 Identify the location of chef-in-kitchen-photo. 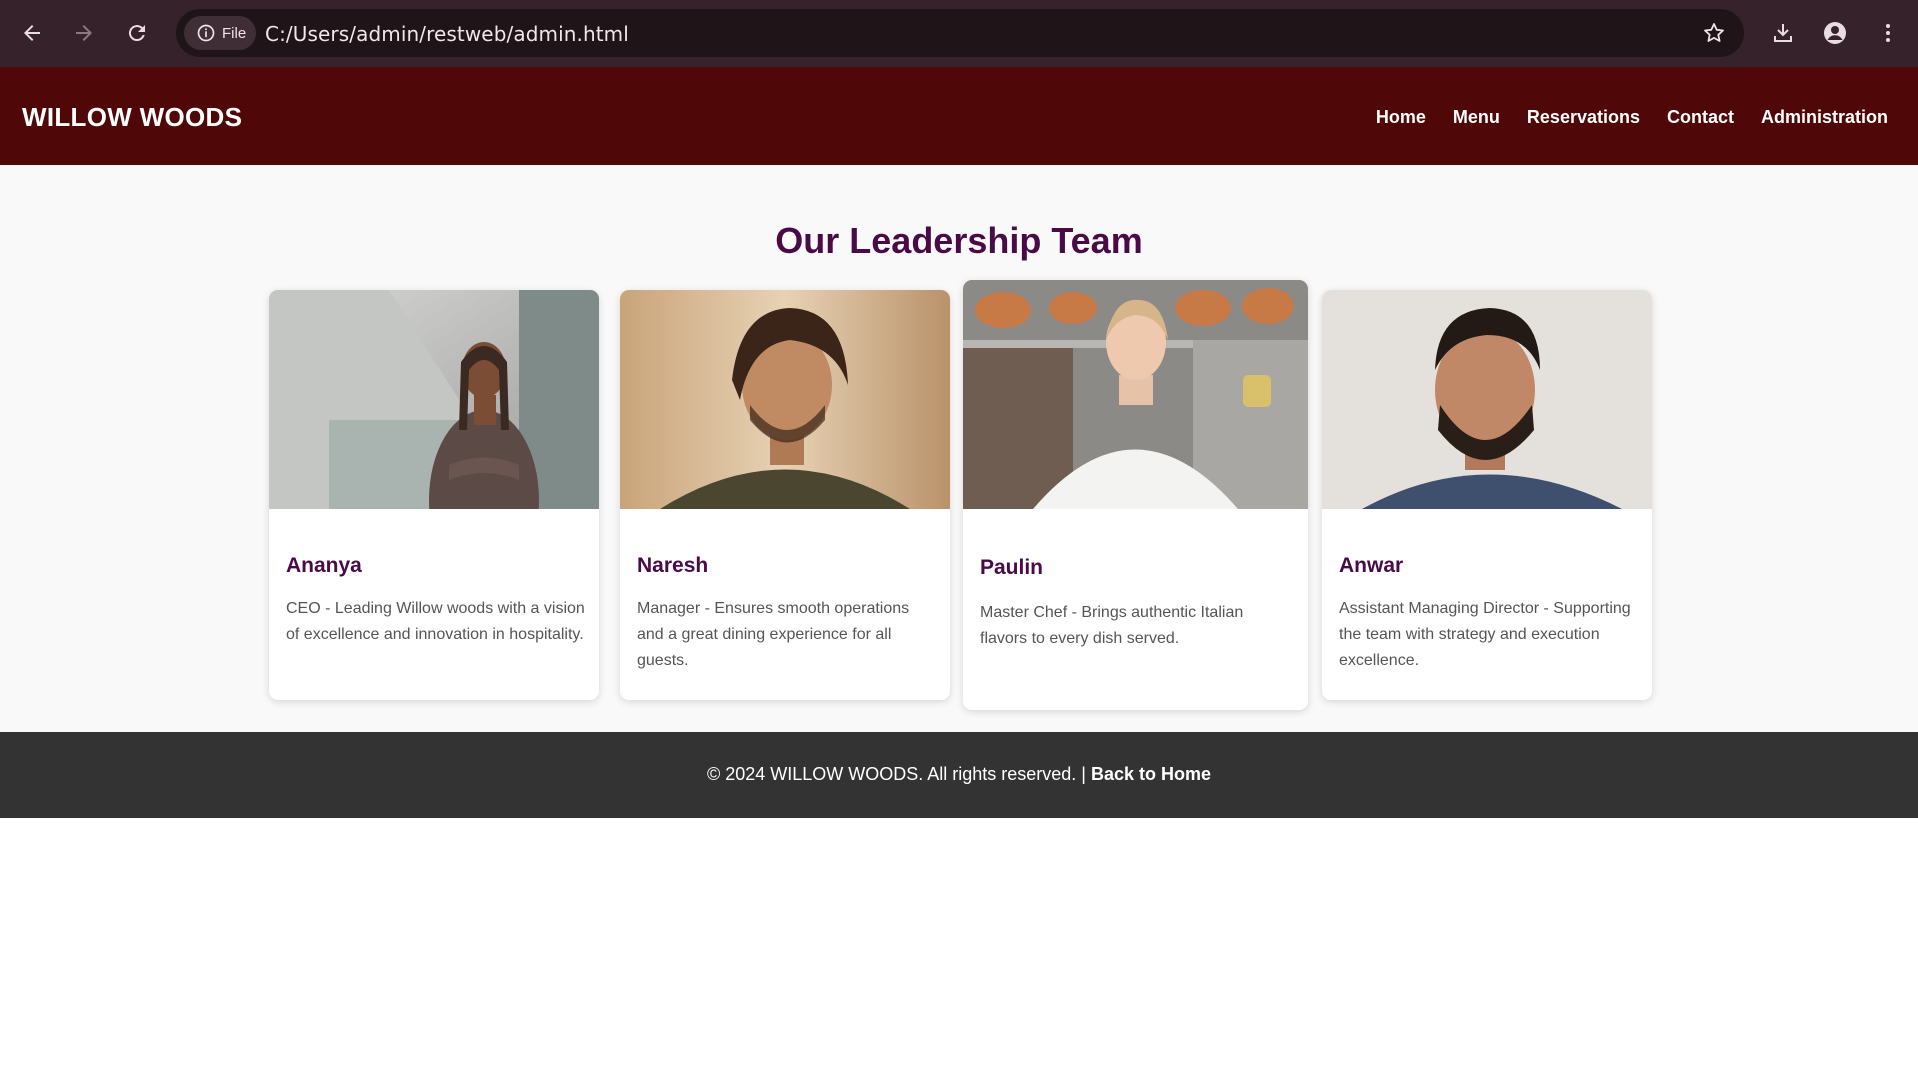
(1135, 394).